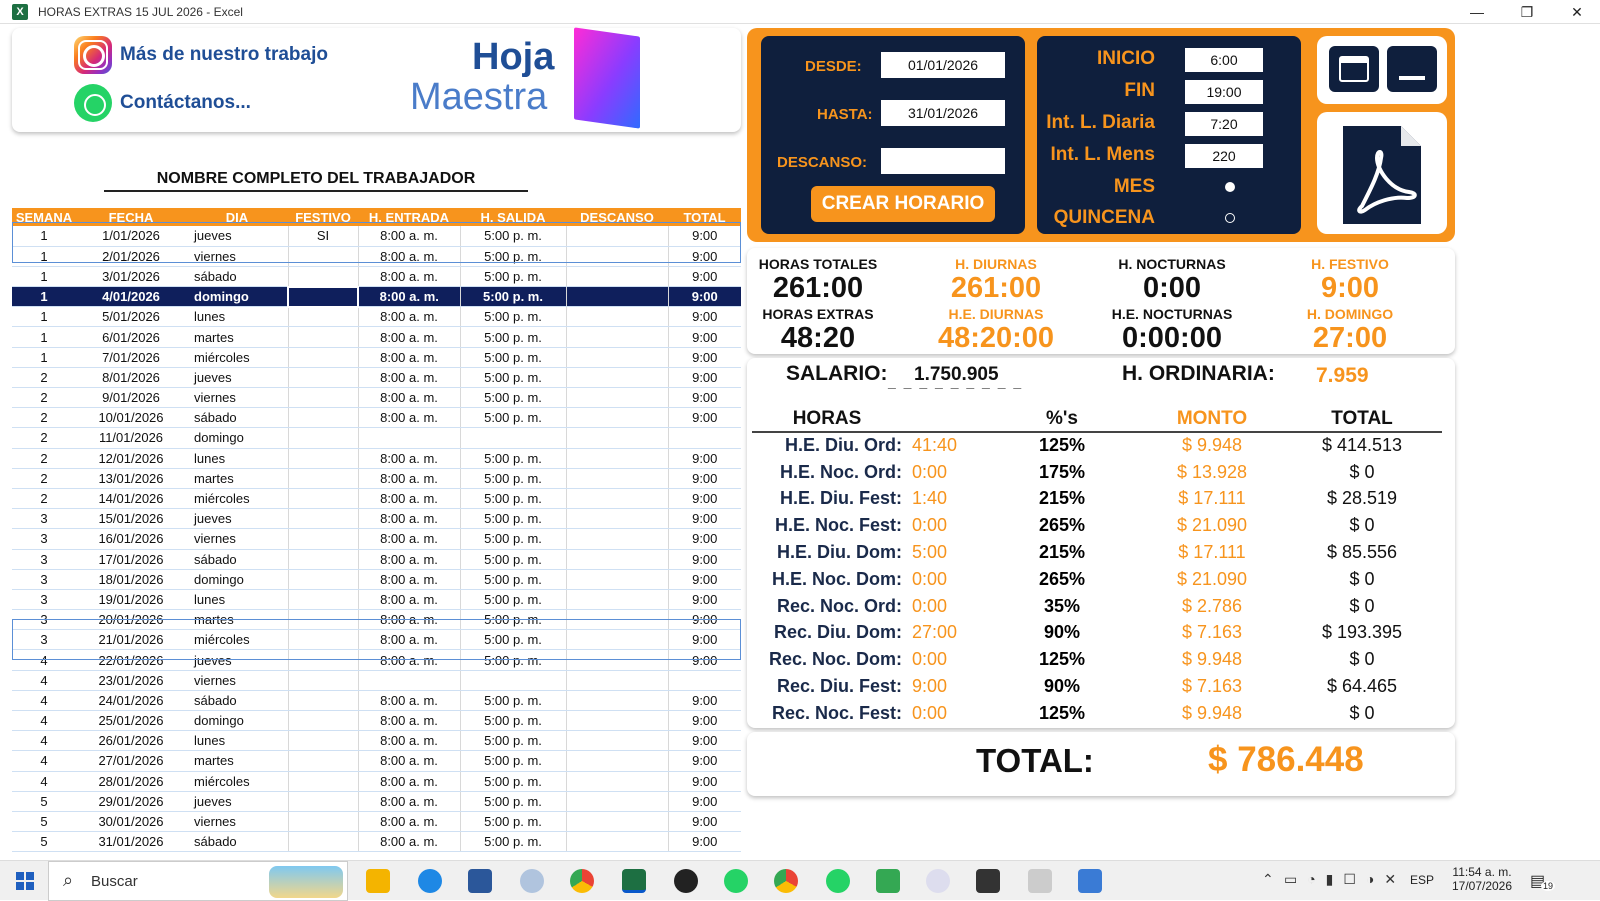  I want to click on beach-widget-icon, so click(306, 882).